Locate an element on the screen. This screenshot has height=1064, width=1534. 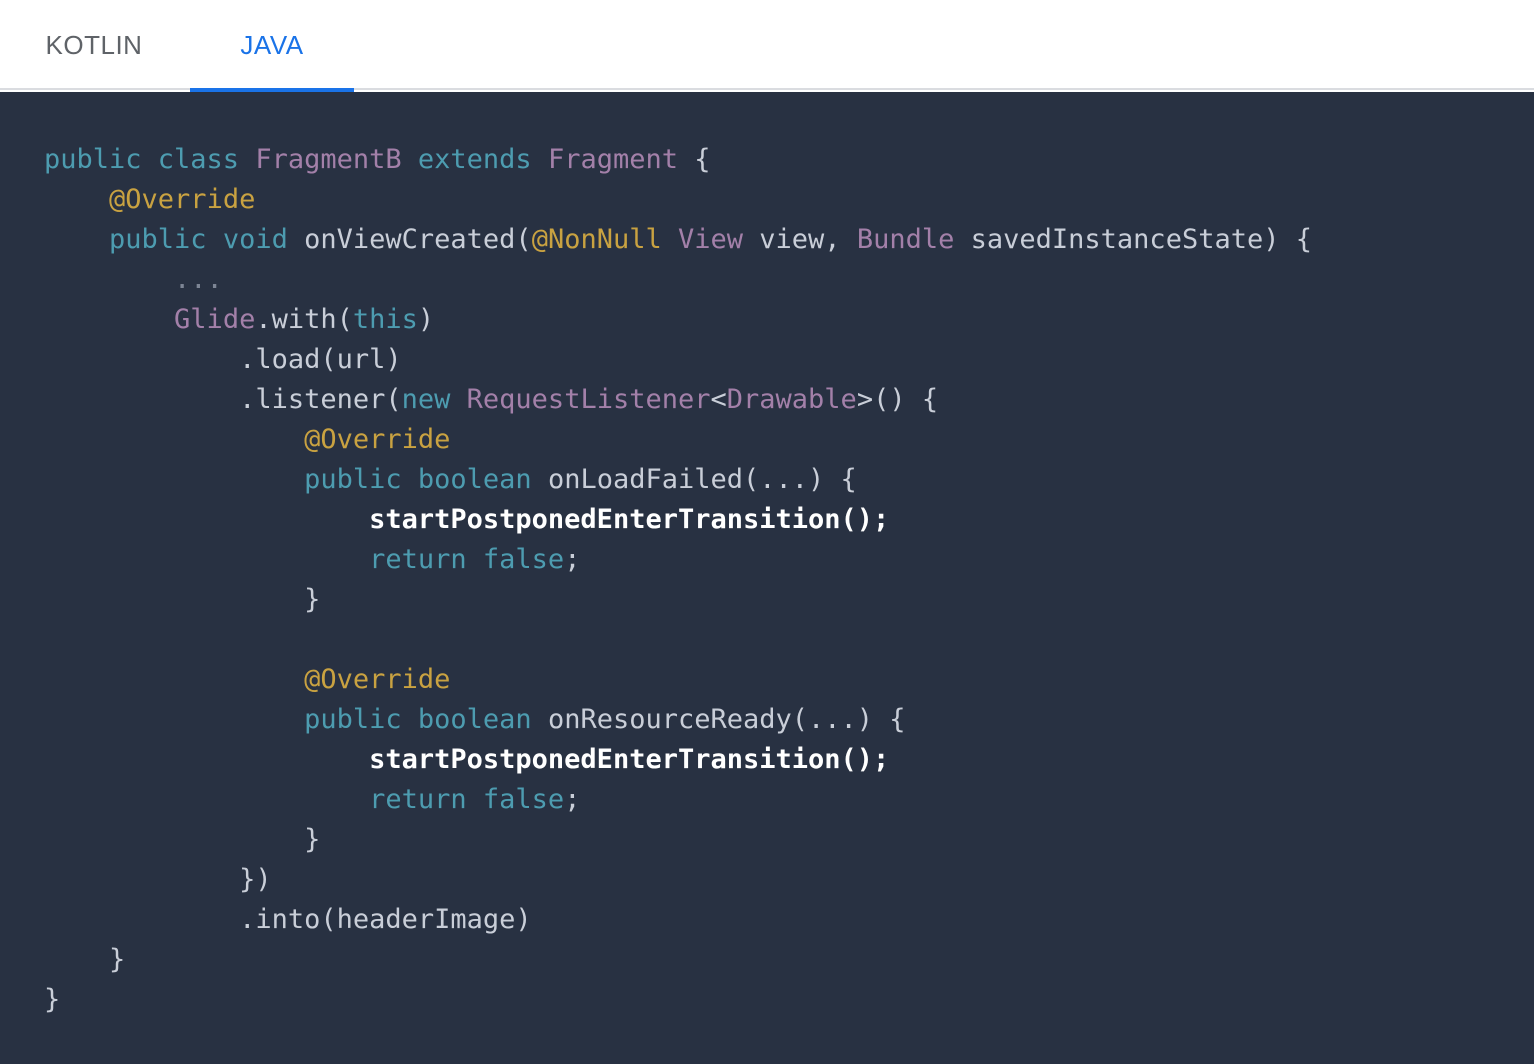
code-line: Glide.with(this) is located at coordinates (678, 320).